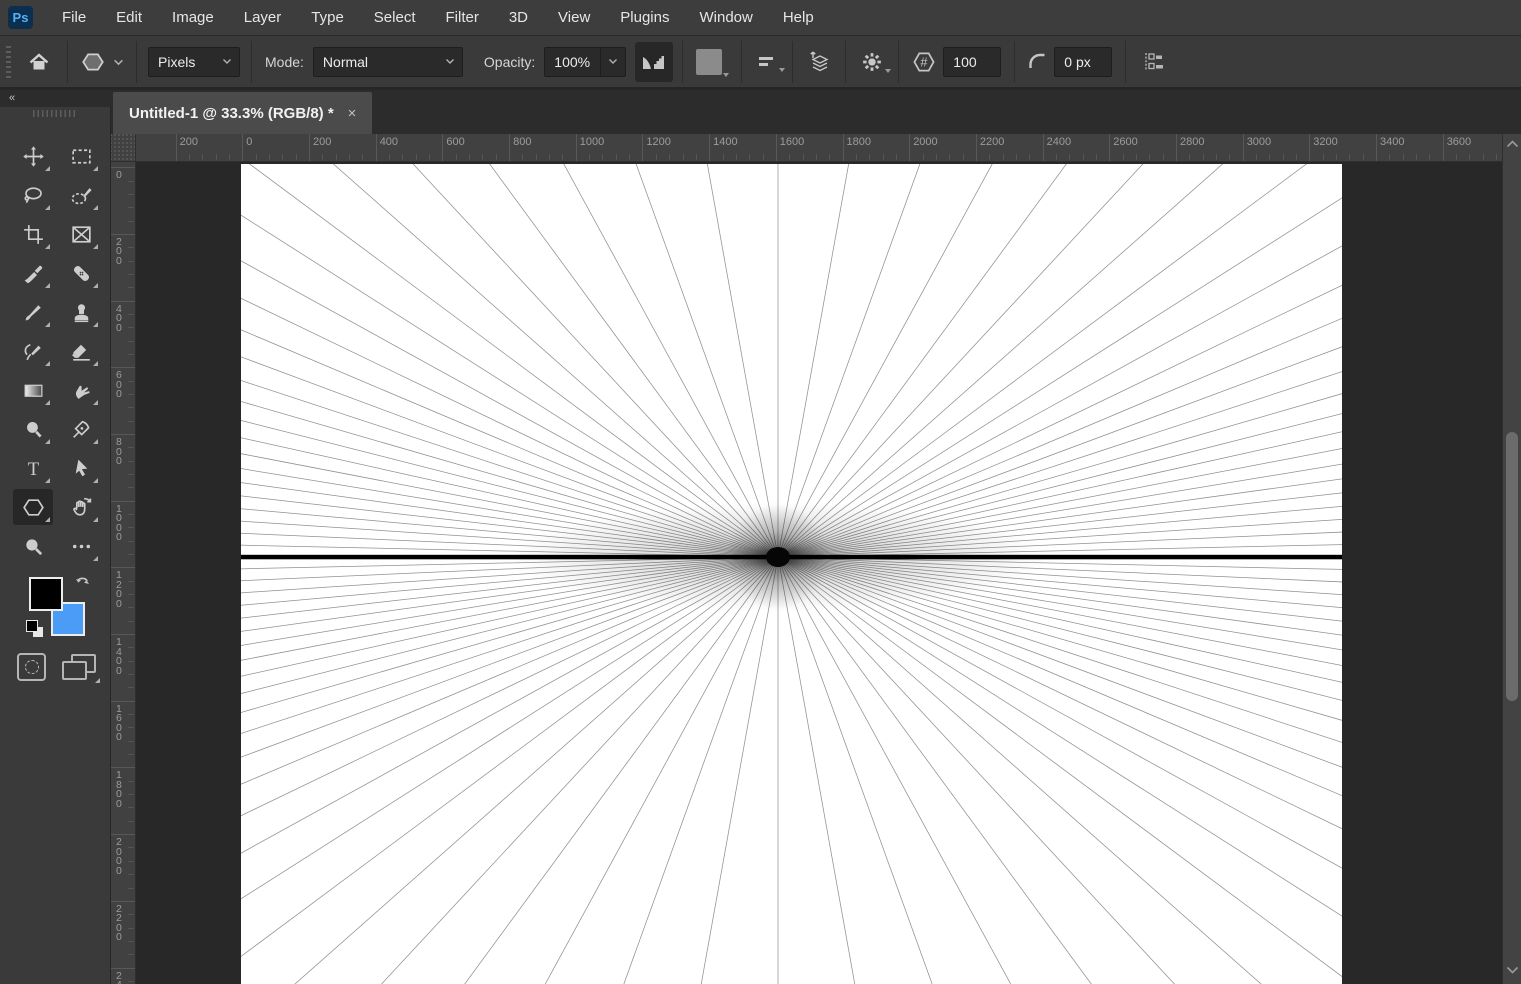 This screenshot has width=1521, height=984. I want to click on photoshop-logo: Ps, so click(20, 17).